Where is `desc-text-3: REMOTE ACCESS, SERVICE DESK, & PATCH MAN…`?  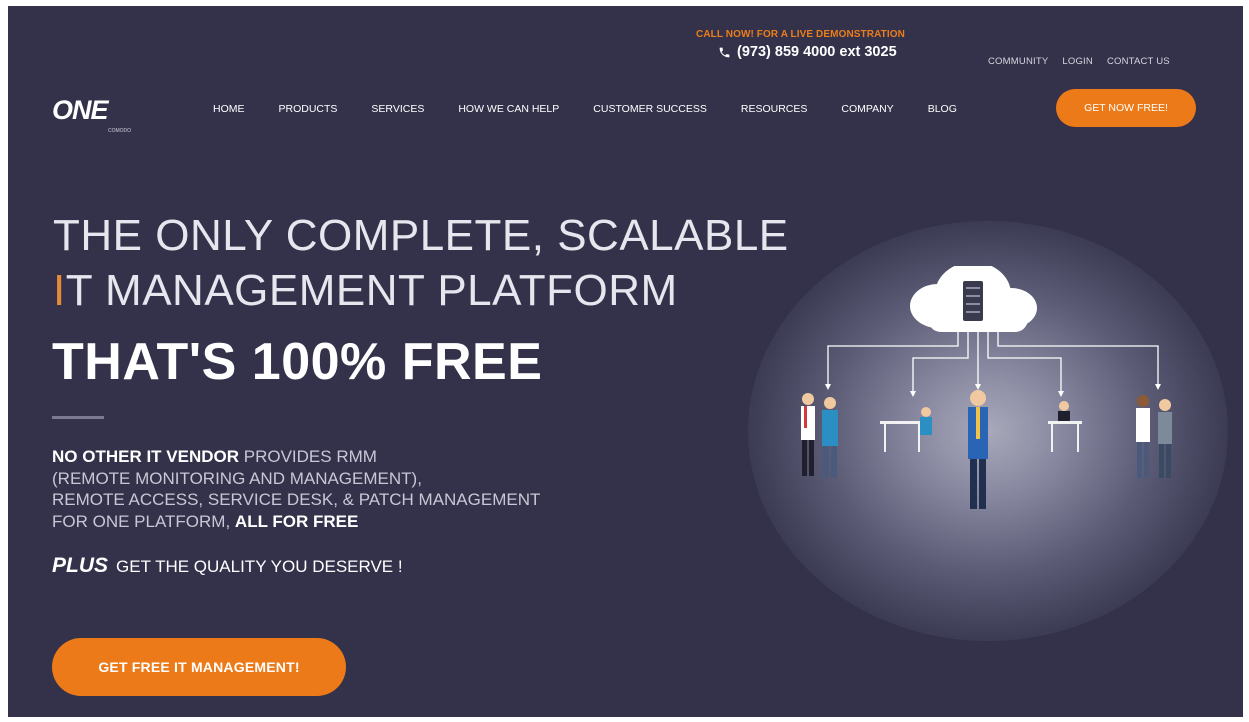 desc-text-3: REMOTE ACCESS, SERVICE DESK, & PATCH MAN… is located at coordinates (296, 499).